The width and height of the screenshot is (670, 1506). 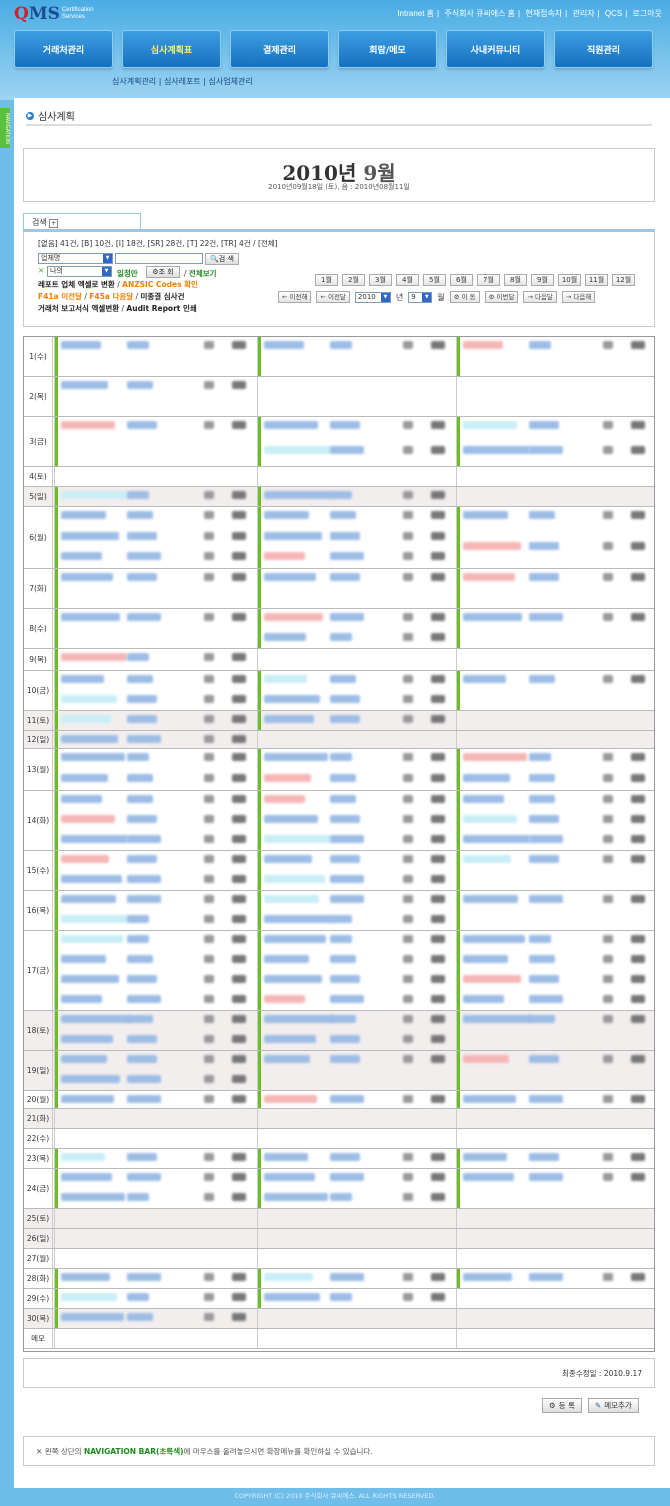 I want to click on open-audits-link: 미종결 심사건, so click(x=162, y=296).